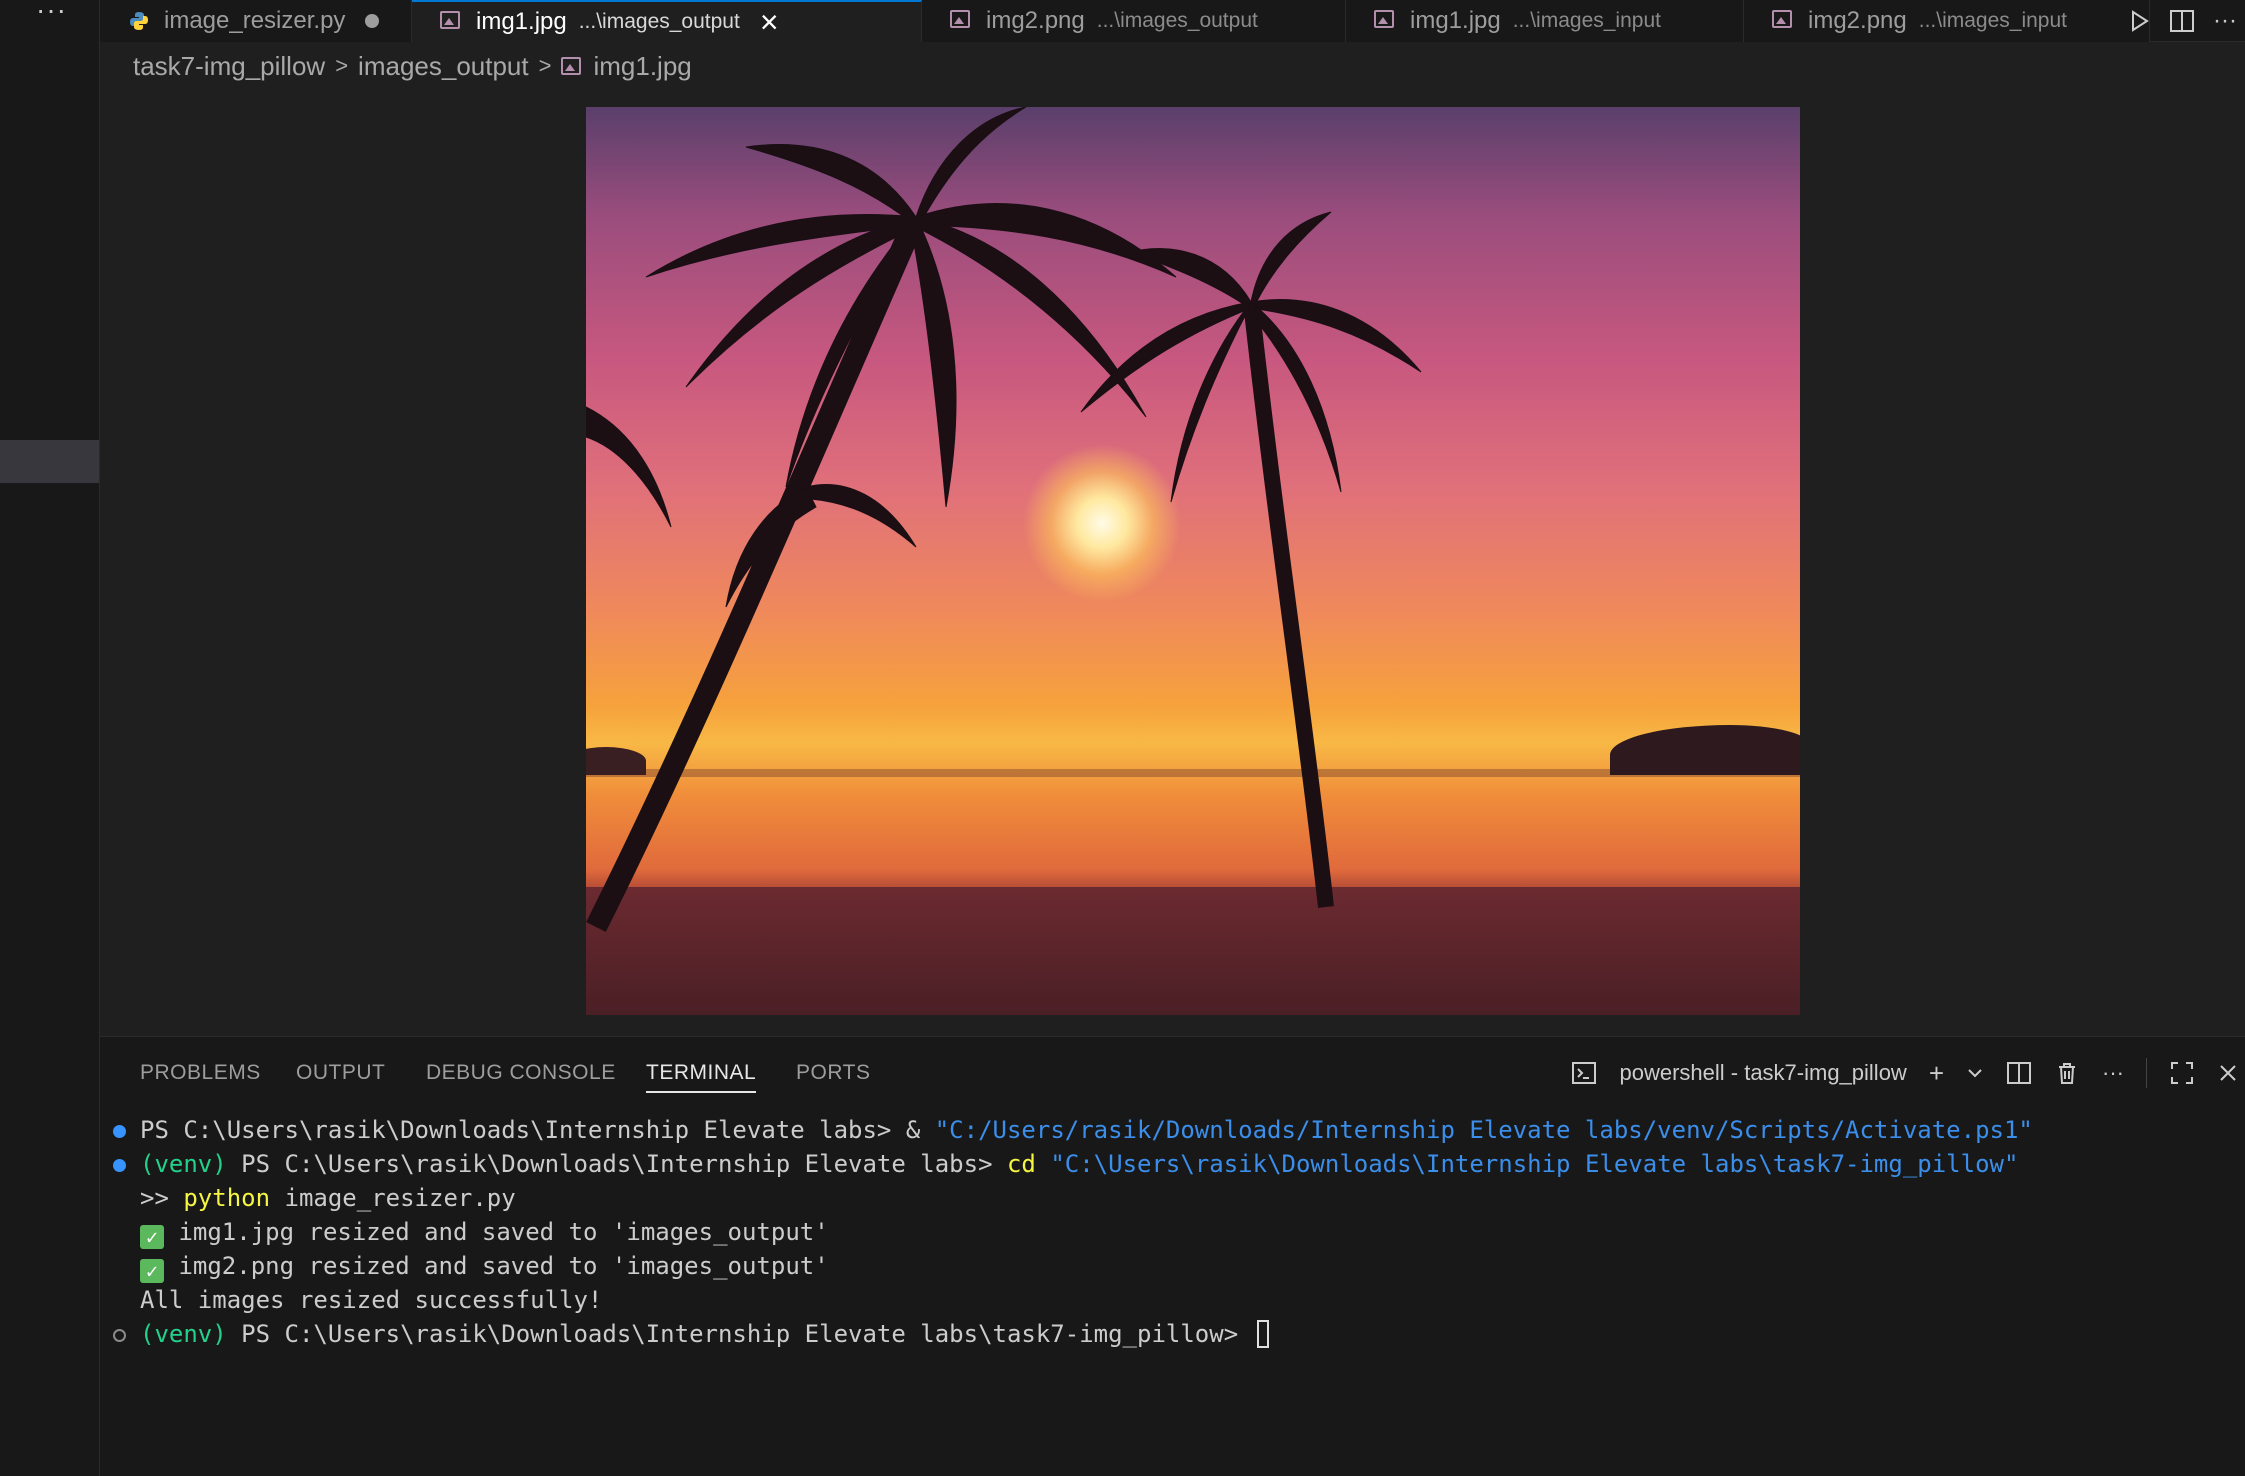  Describe the element at coordinates (50, 738) in the screenshot. I see `activity-bar: ···` at that location.